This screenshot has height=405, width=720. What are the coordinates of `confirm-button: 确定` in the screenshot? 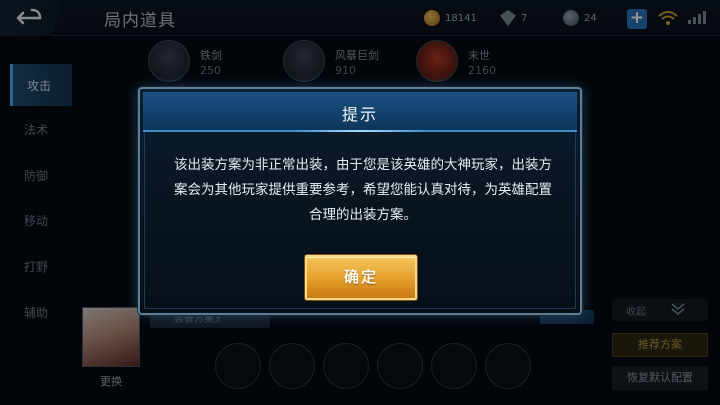 It's located at (361, 277).